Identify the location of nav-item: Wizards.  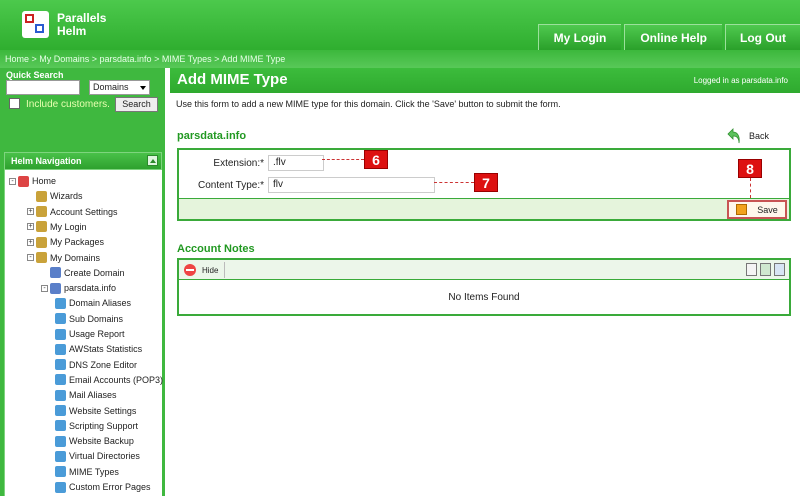
(55, 196).